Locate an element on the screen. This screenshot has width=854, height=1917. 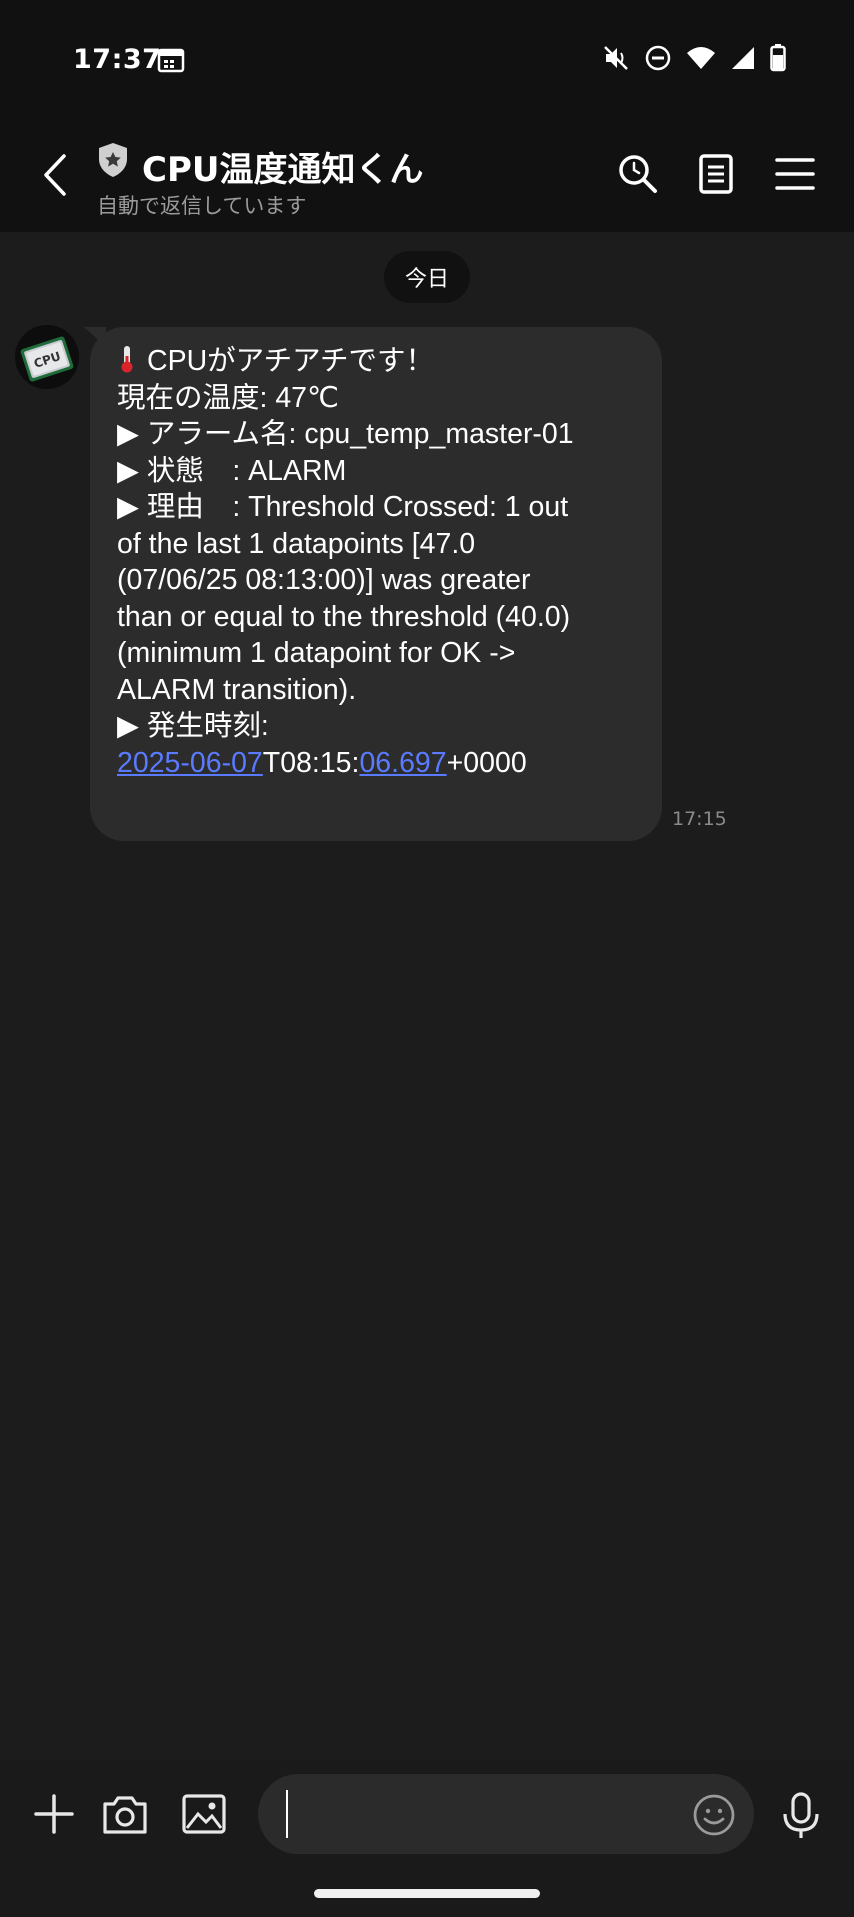
note-icon is located at coordinates (716, 174).